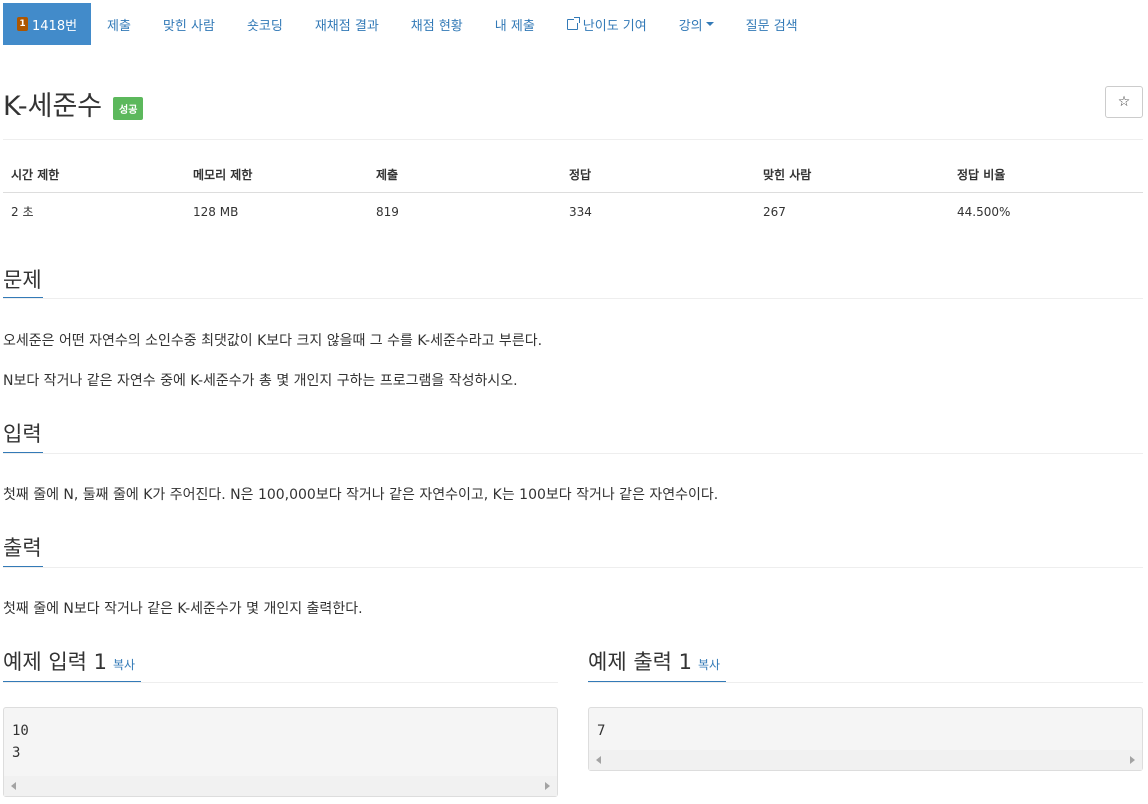 The width and height of the screenshot is (1148, 804). Describe the element at coordinates (640, 662) in the screenshot. I see `sample-output-label: 예제 출력 1` at that location.